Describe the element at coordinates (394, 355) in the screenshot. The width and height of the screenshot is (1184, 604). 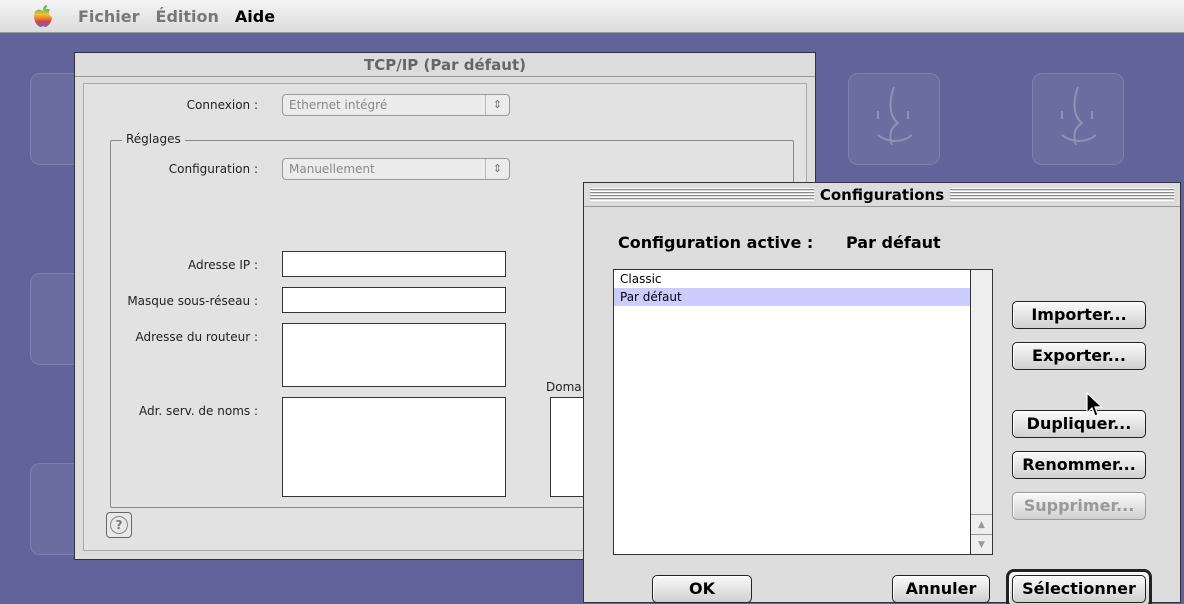
I see `router-address-field` at that location.